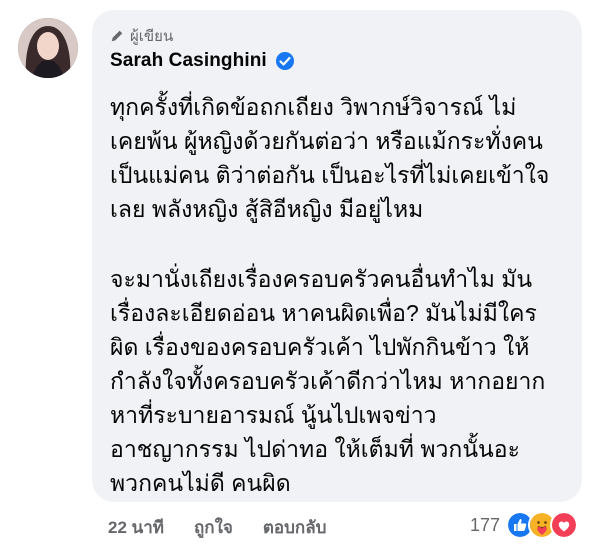  Describe the element at coordinates (315, 449) in the screenshot. I see `comment-line: อาชญากรรม ไปด่าทอ ให้เต็มที่ พวกนั้นอะ` at that location.